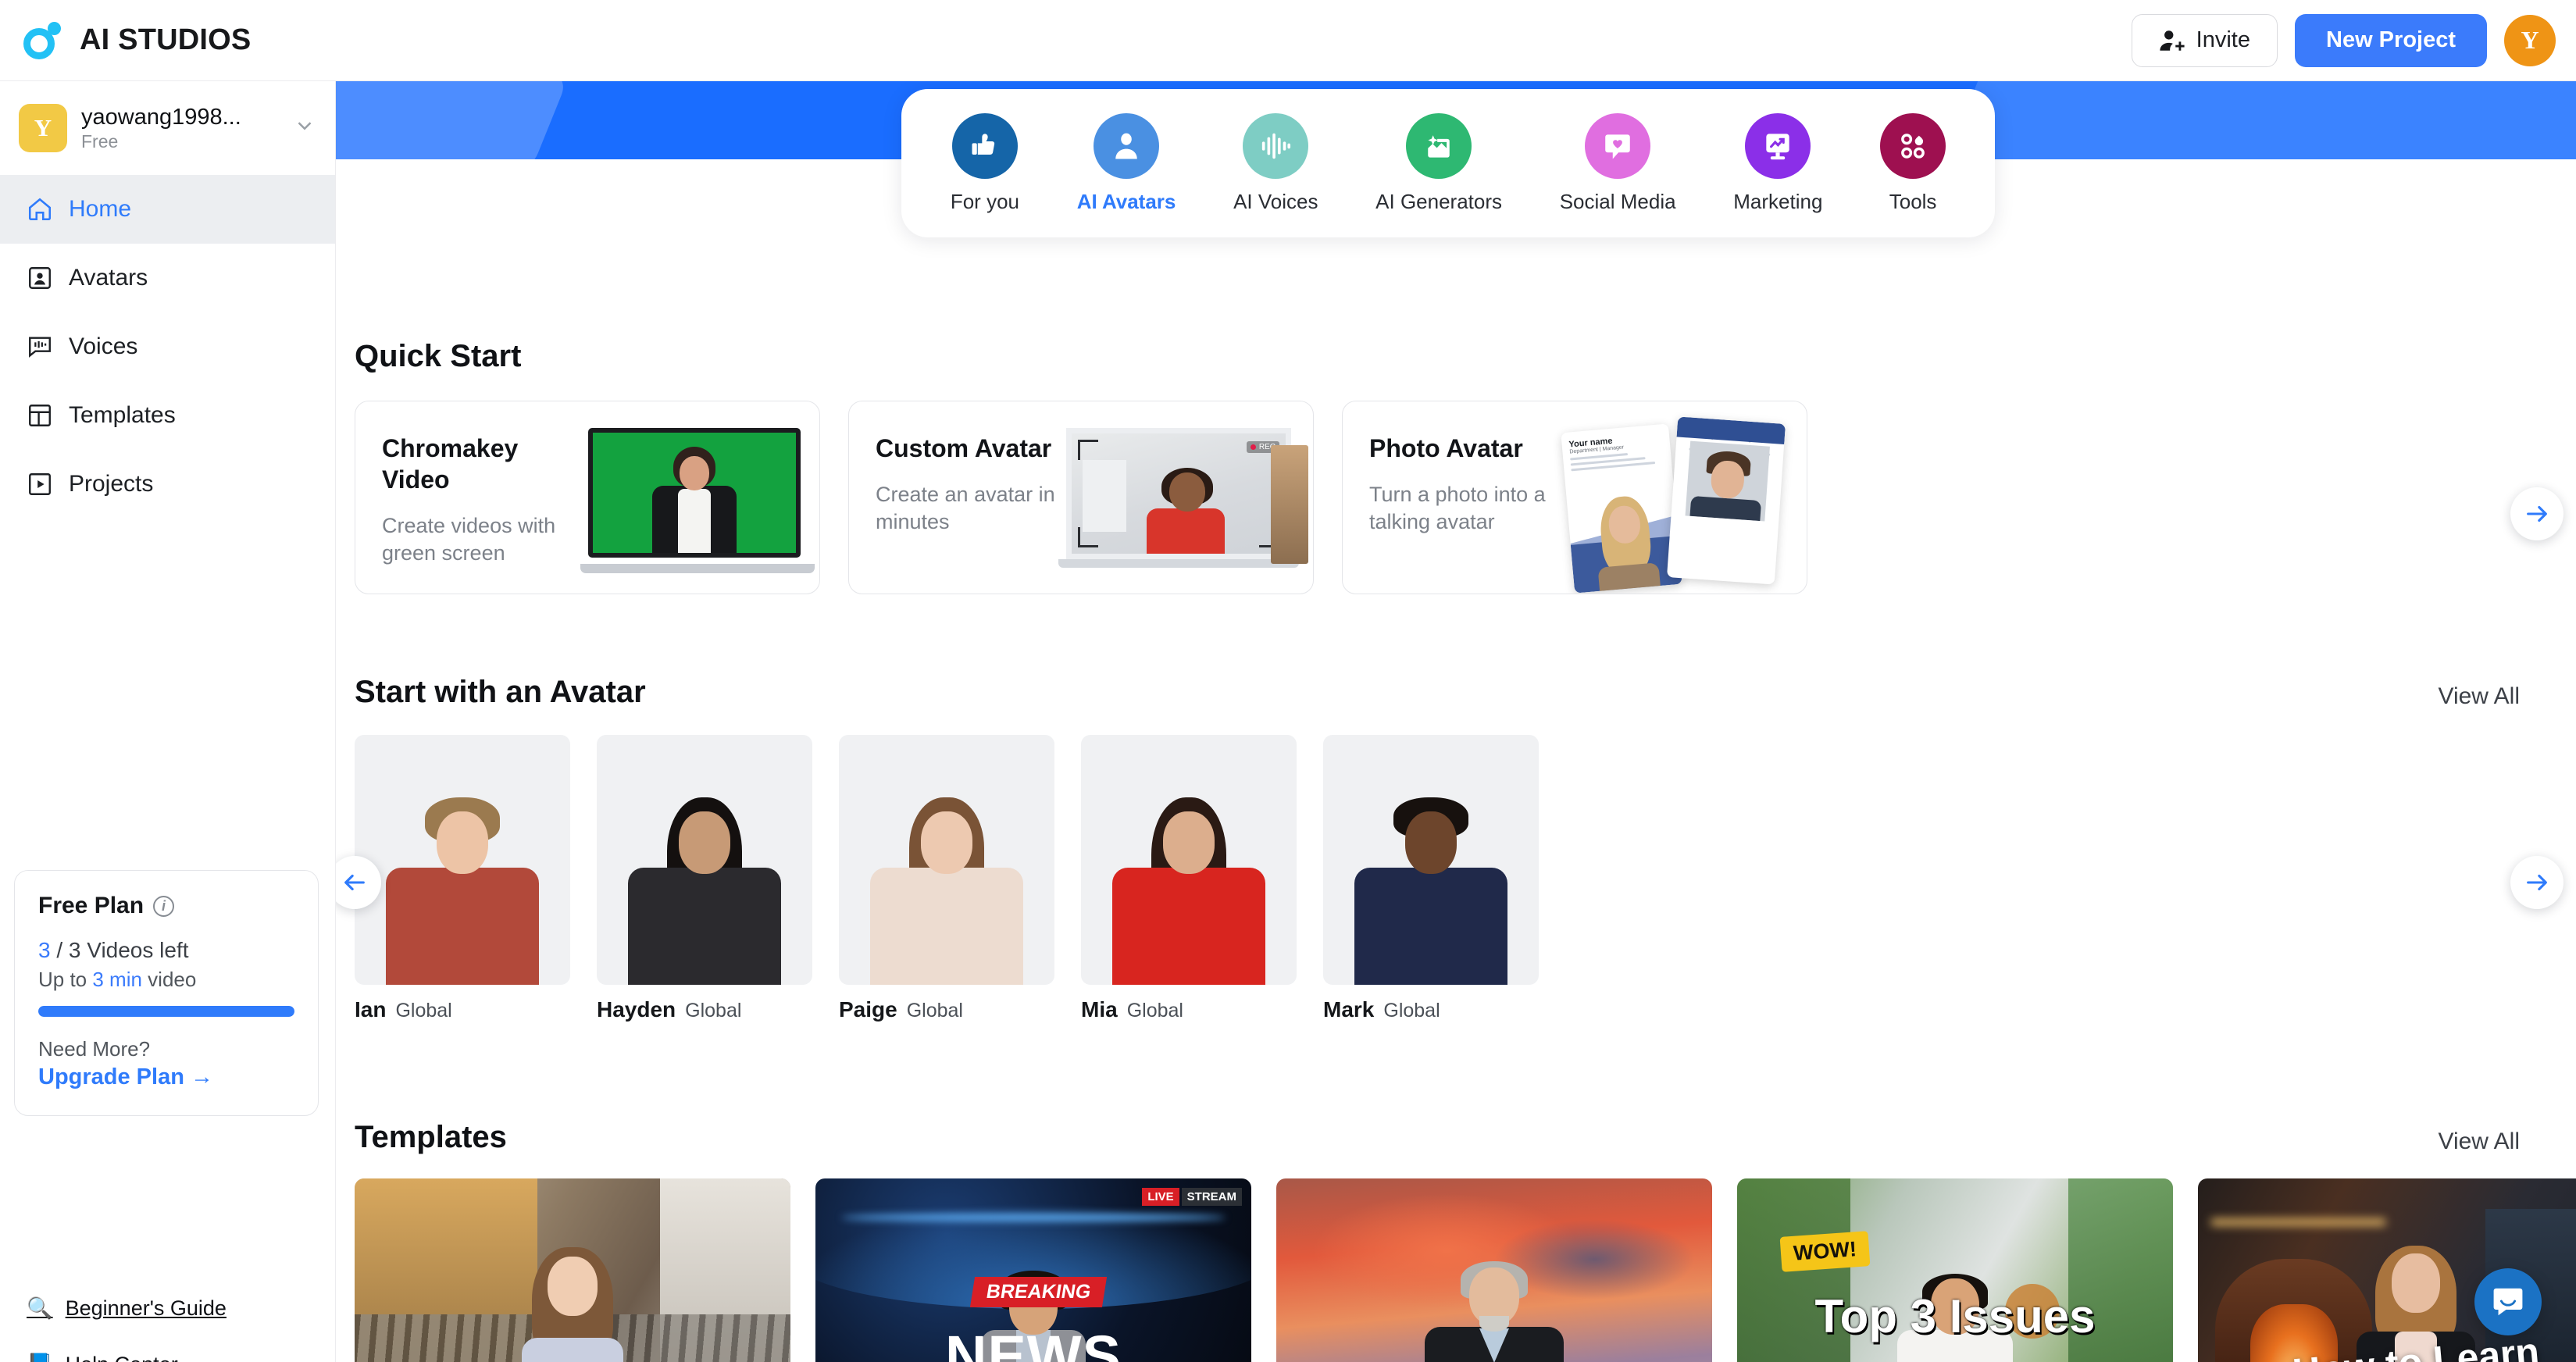  I want to click on tab-ai-generators: AI Generators, so click(1439, 163).